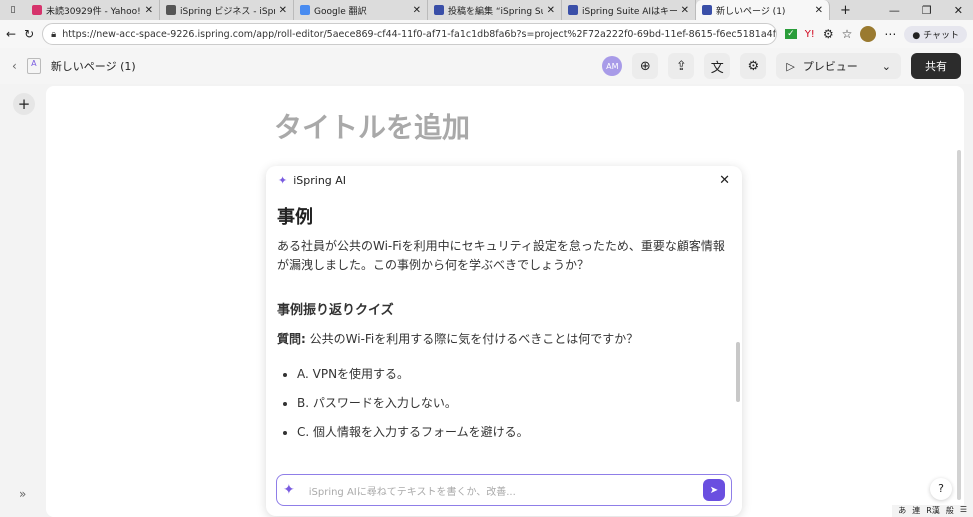  Describe the element at coordinates (886, 66) in the screenshot. I see `chevron-down-icon: ⌄` at that location.